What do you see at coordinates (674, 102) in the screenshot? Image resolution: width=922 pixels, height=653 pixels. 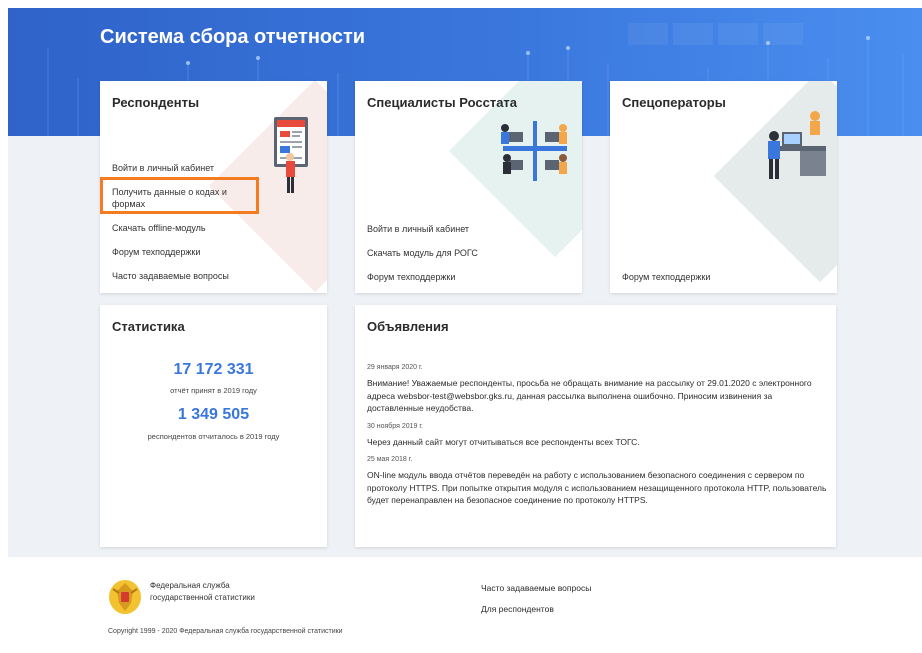 I see `card-title: Спецоператоры` at bounding box center [674, 102].